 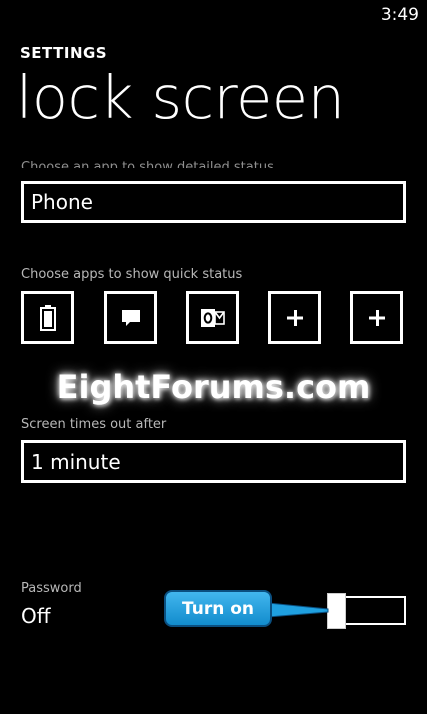 I want to click on quick-status-caption: Choose apps to show quick status, so click(x=132, y=274).